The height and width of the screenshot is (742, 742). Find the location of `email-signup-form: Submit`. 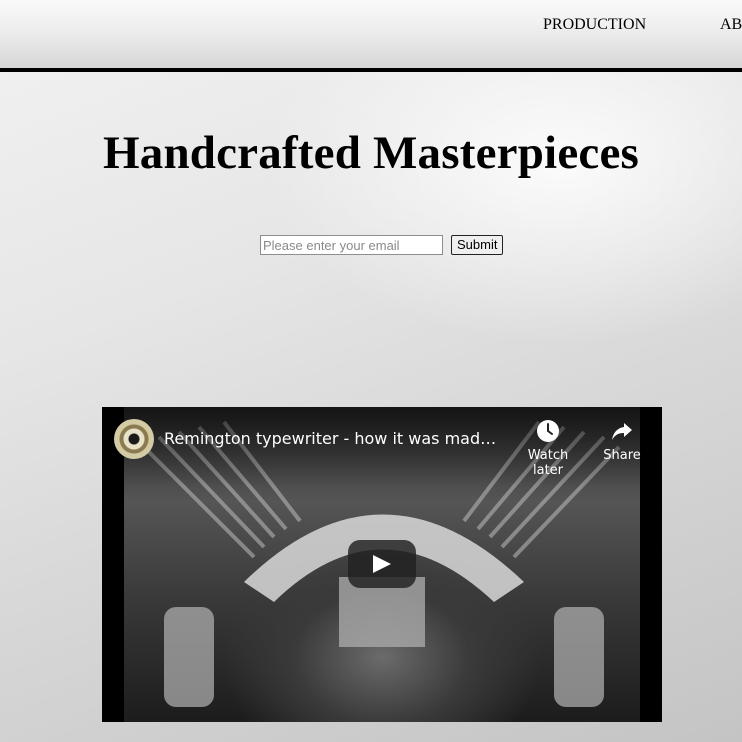

email-signup-form: Submit is located at coordinates (382, 245).